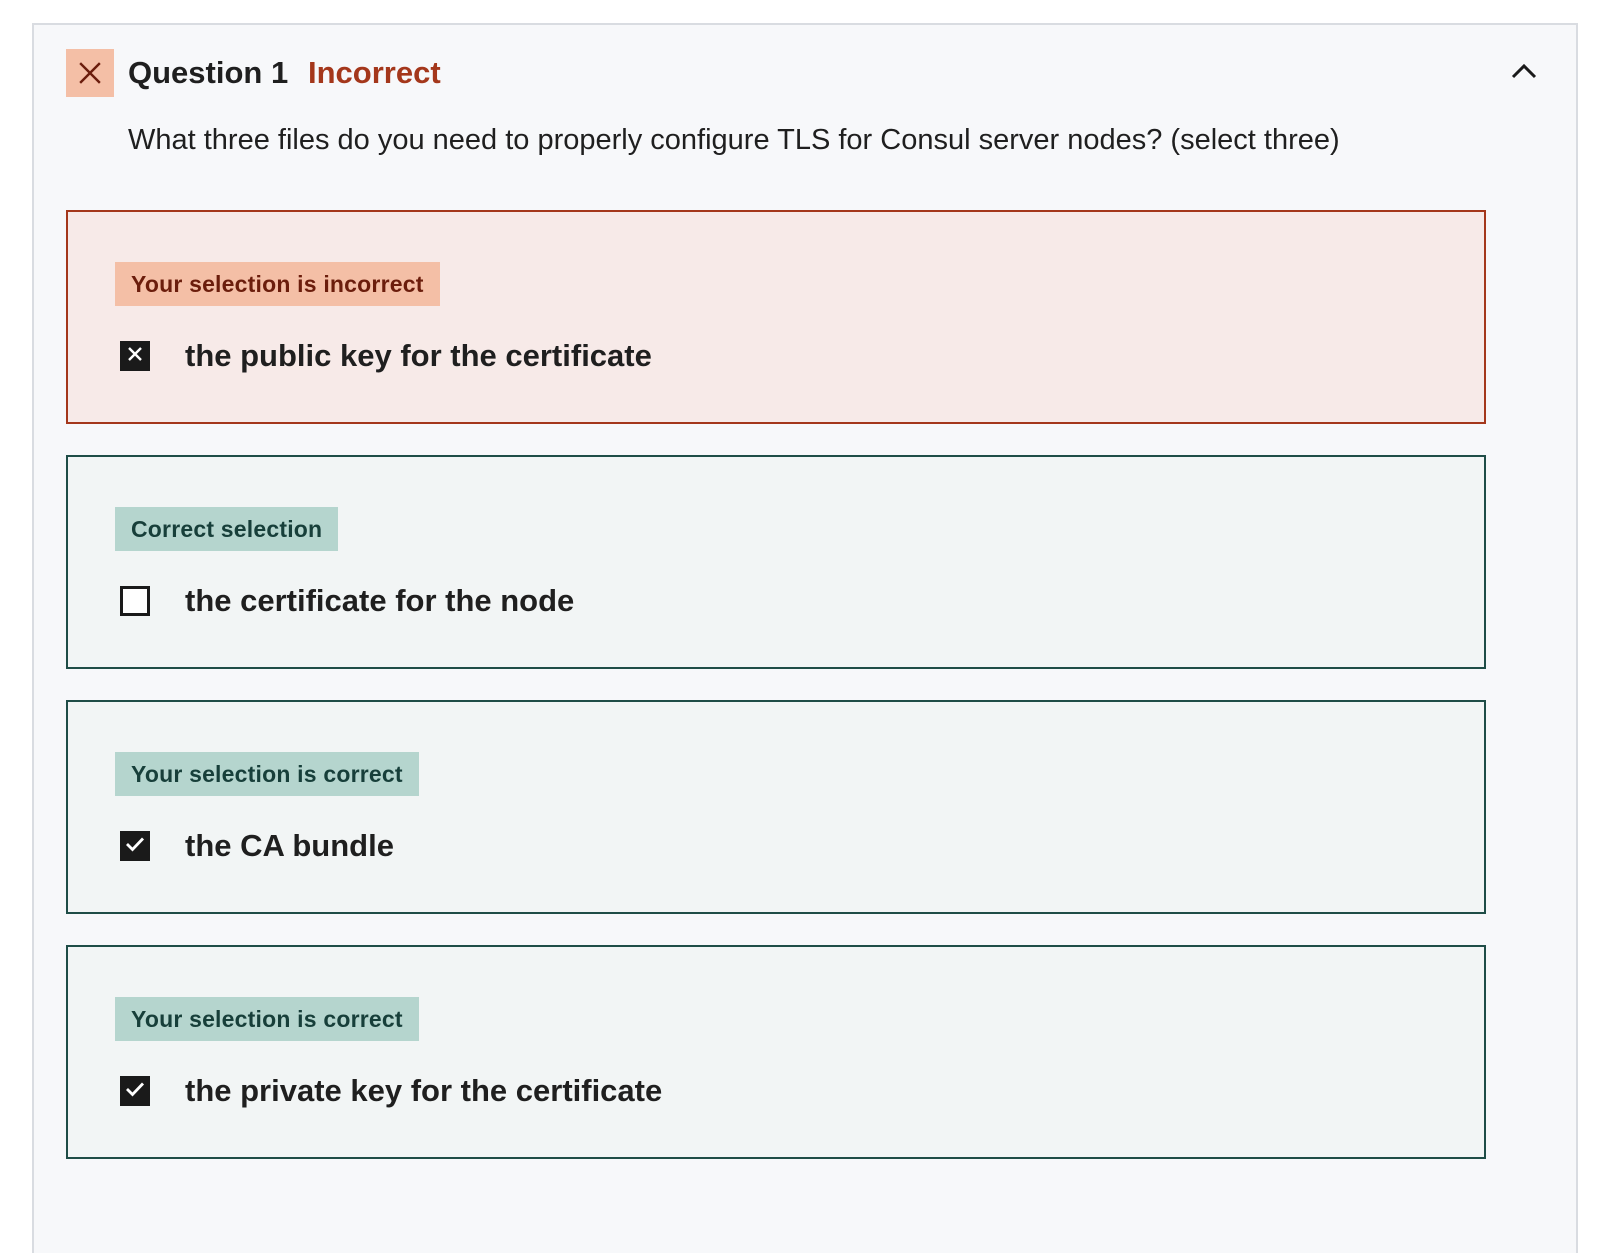  I want to click on x-mark-icon, so click(135, 356).